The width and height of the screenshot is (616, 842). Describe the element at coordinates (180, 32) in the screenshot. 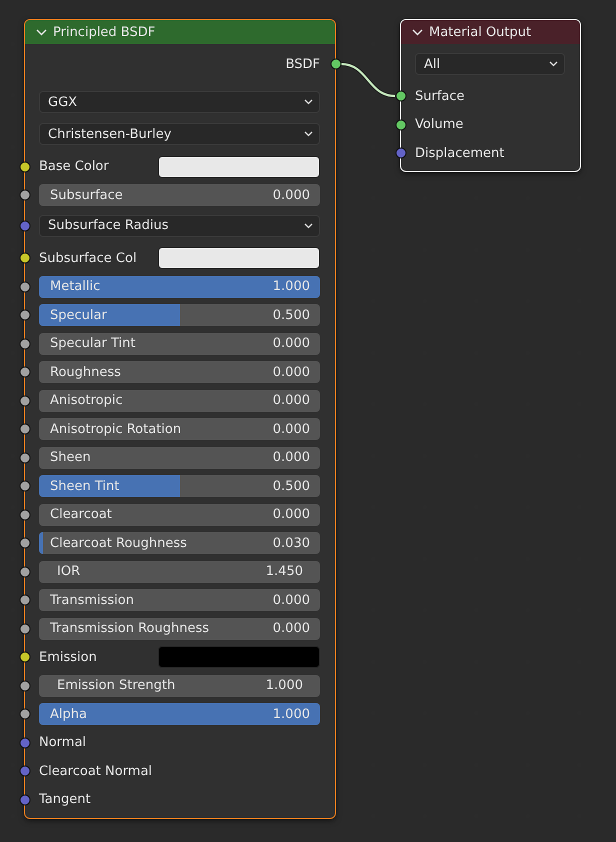

I see `node-header: Principled BSDF` at that location.